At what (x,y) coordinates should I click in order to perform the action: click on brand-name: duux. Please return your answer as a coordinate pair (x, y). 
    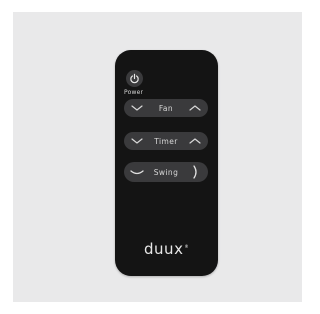
    Looking at the image, I should click on (164, 249).